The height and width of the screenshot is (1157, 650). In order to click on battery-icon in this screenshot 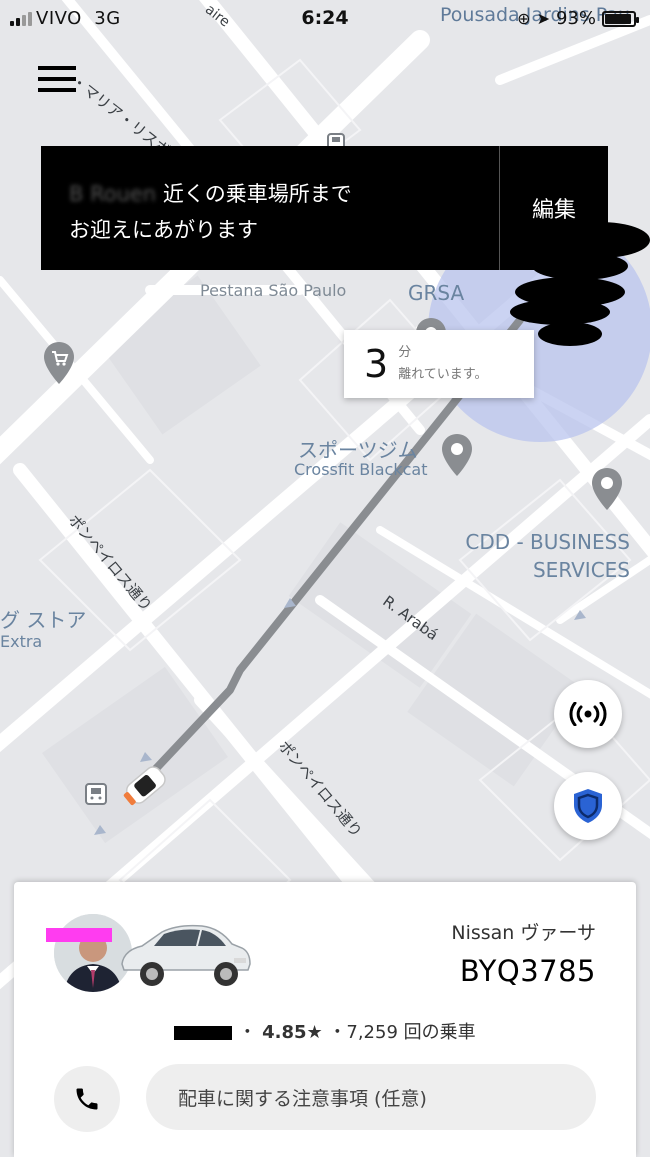, I will do `click(620, 18)`.